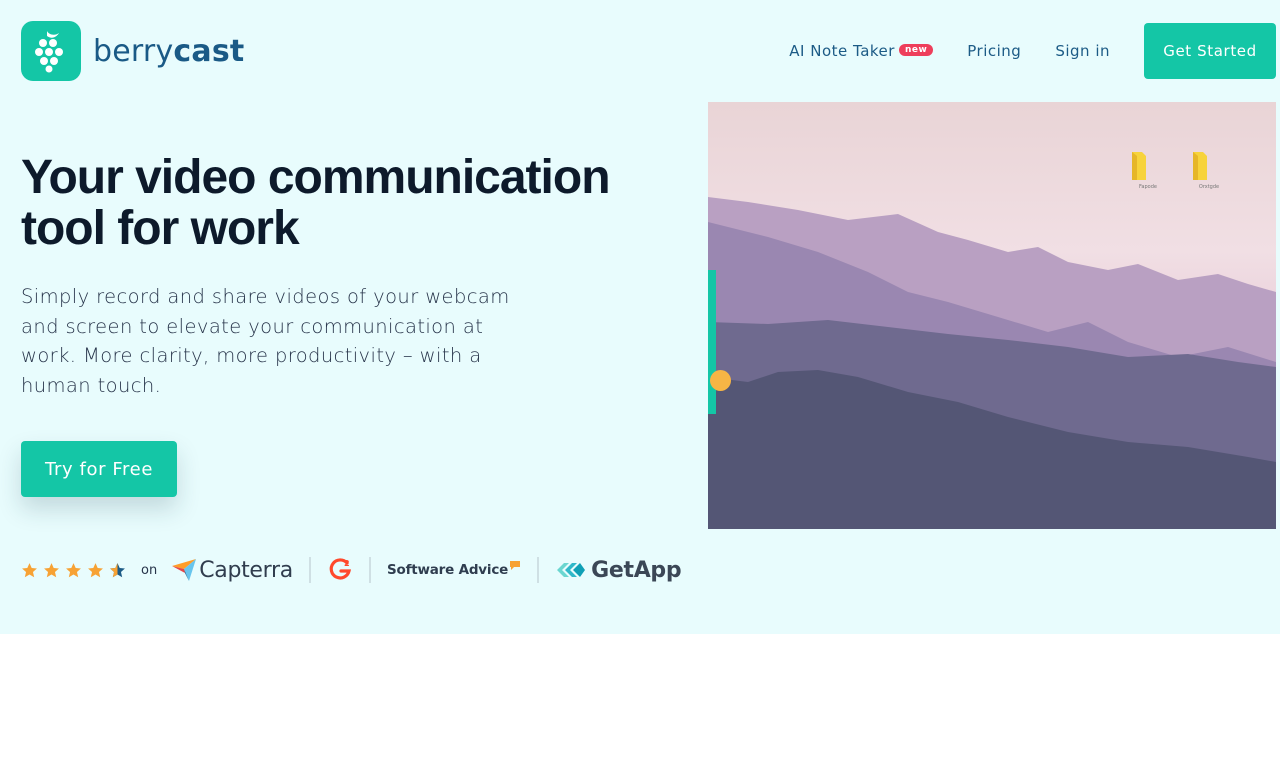 The image size is (1280, 768). I want to click on folder-label: Orxtgde, so click(1209, 187).